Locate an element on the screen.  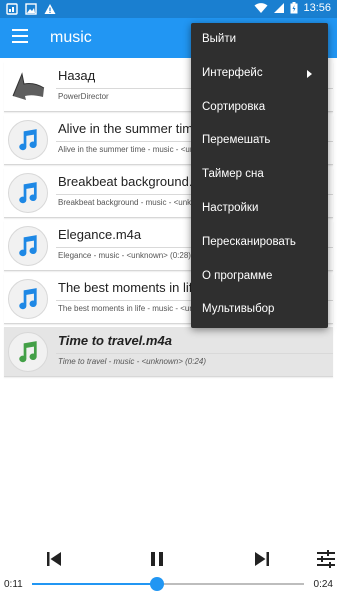
menu-item-sort: Сортировка is located at coordinates (259, 108).